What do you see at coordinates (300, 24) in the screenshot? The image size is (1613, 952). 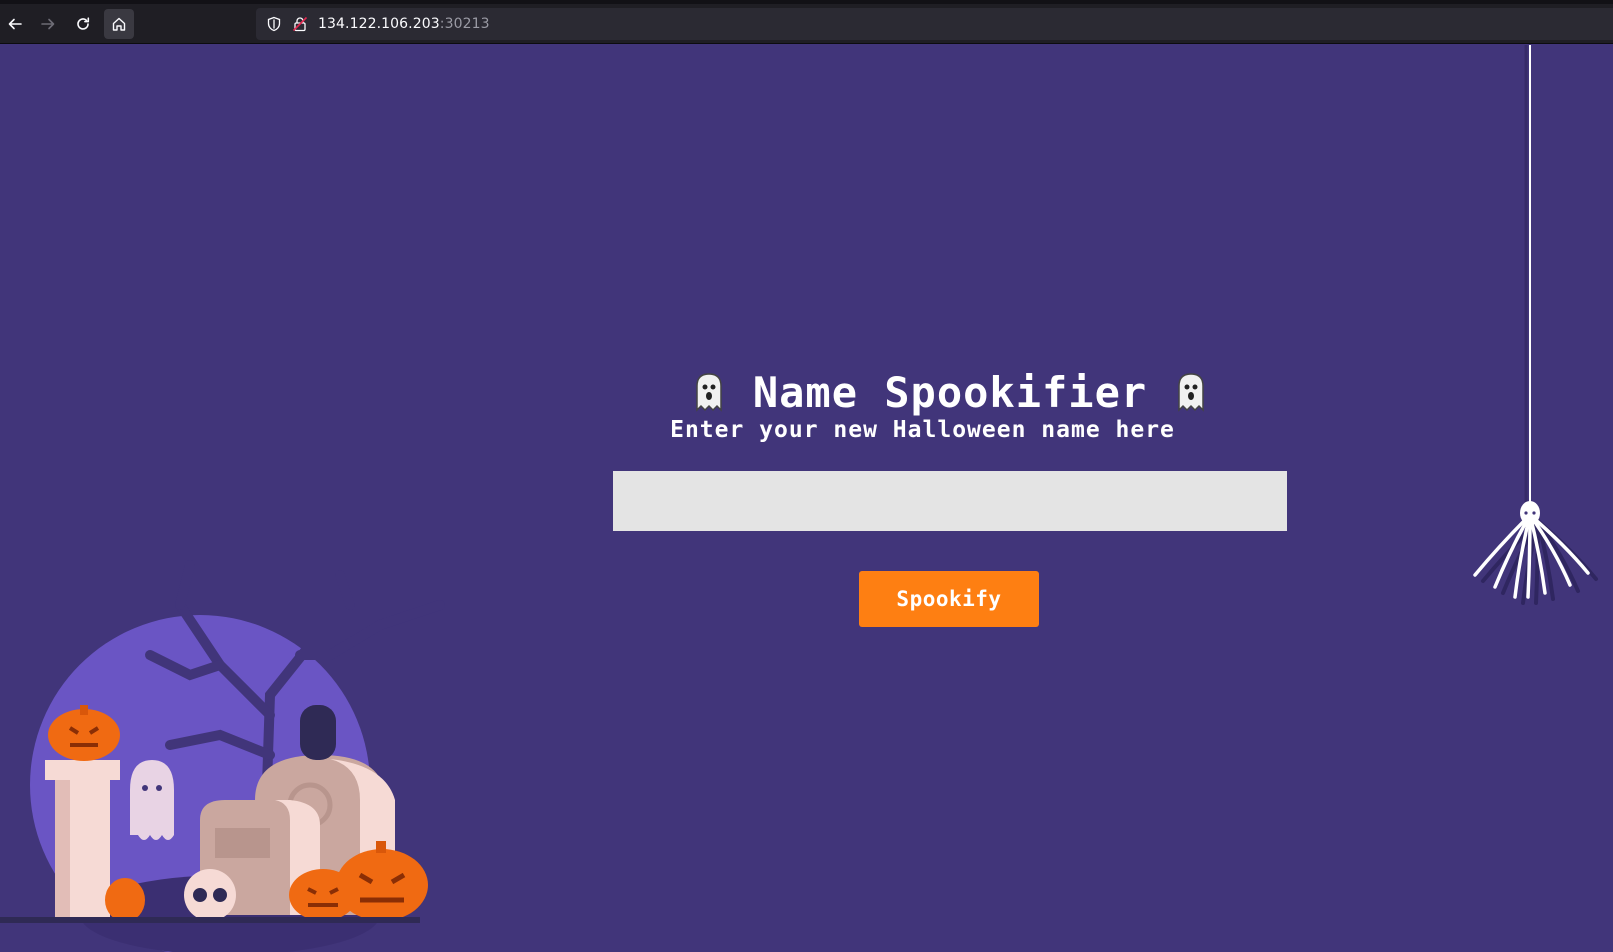 I see `insecure-lock-icon` at bounding box center [300, 24].